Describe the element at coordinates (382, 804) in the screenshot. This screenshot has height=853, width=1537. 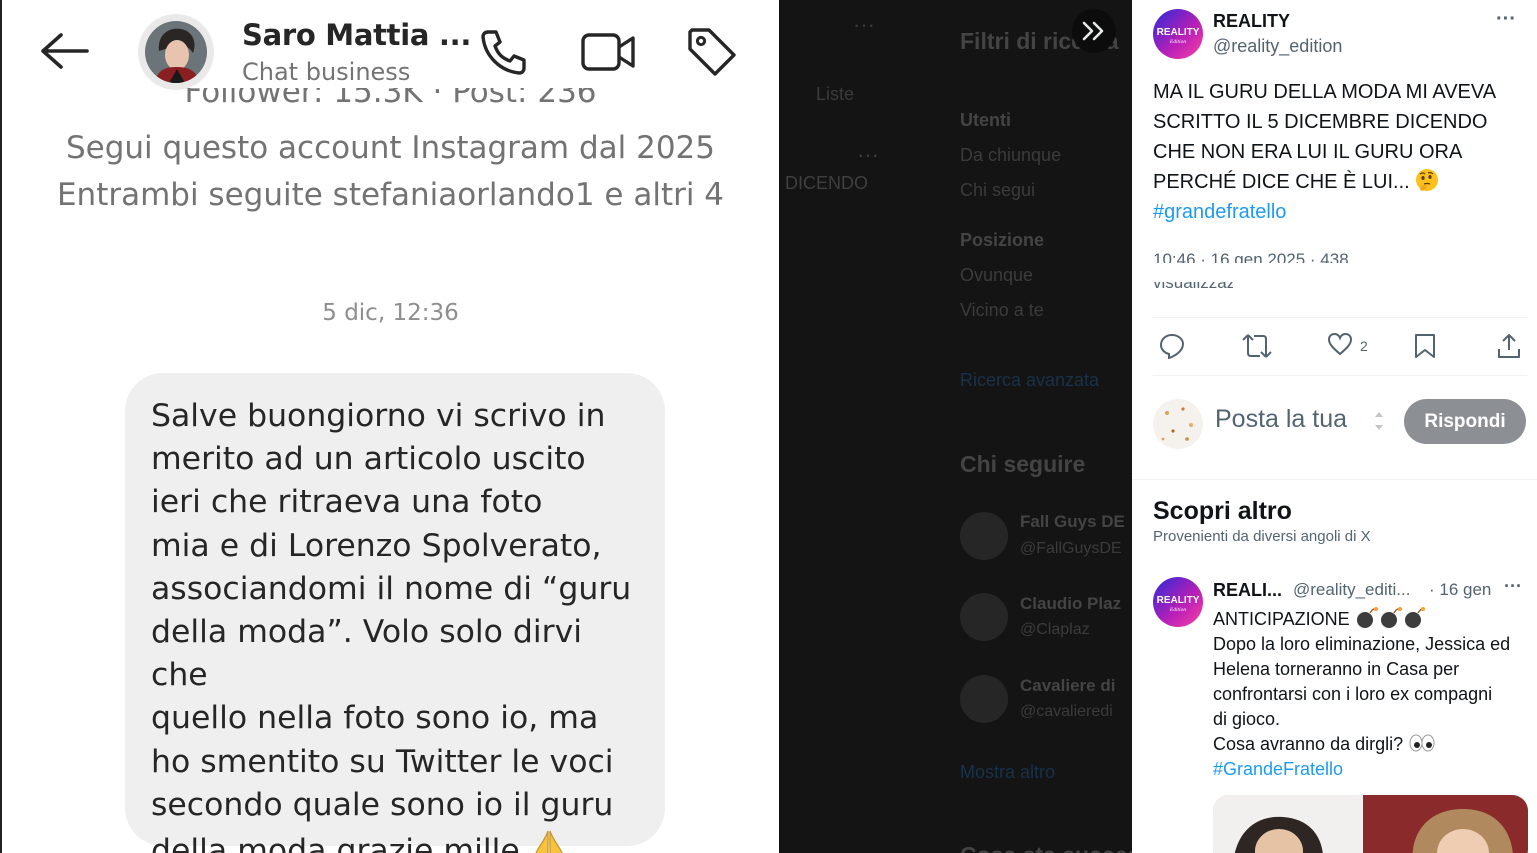
I see `message-line: secondo quale sono io il guru` at that location.